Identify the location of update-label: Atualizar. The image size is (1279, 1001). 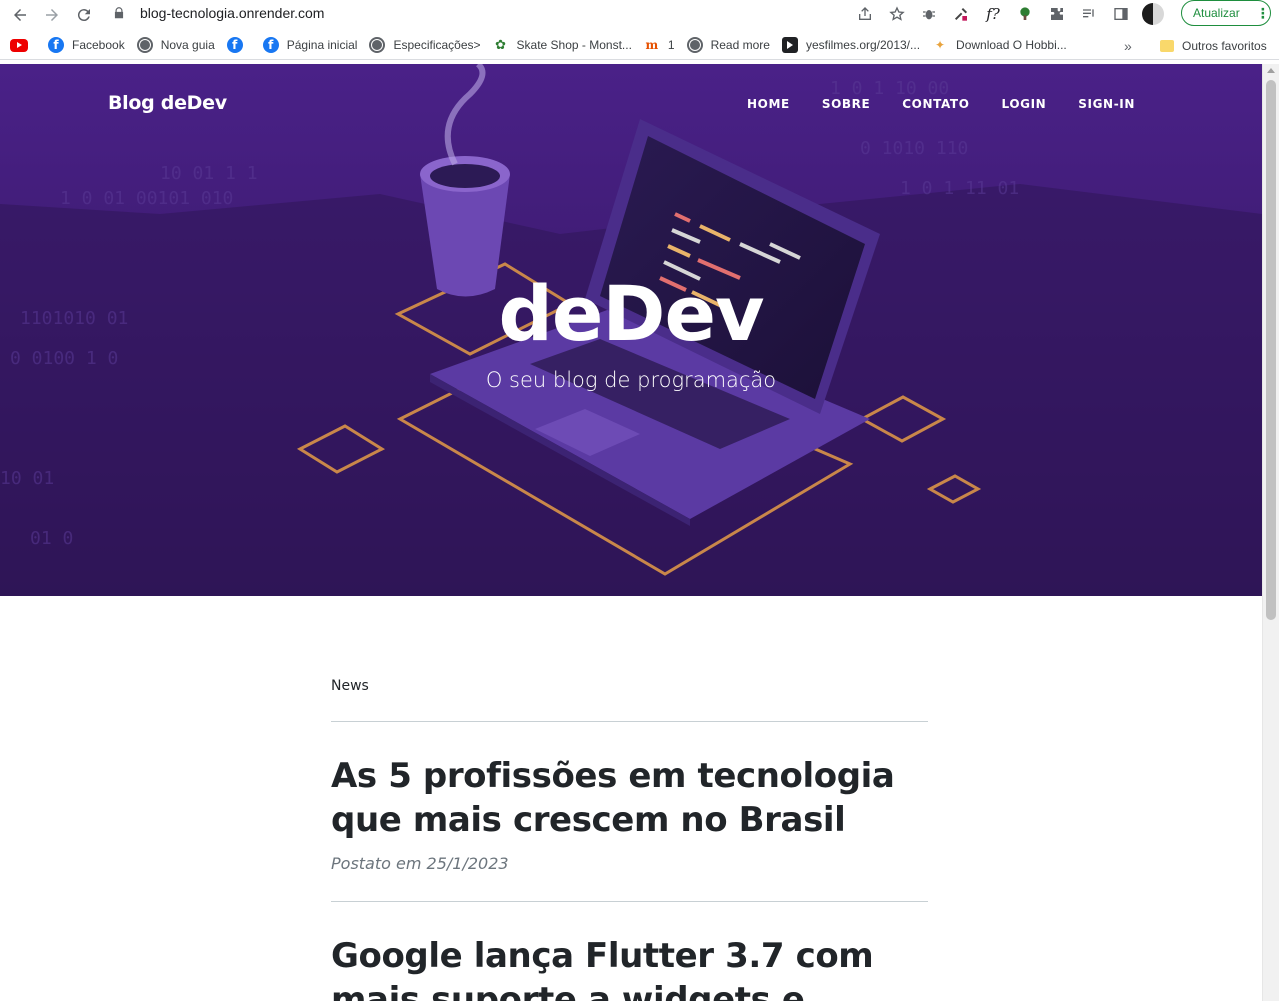
(1216, 13).